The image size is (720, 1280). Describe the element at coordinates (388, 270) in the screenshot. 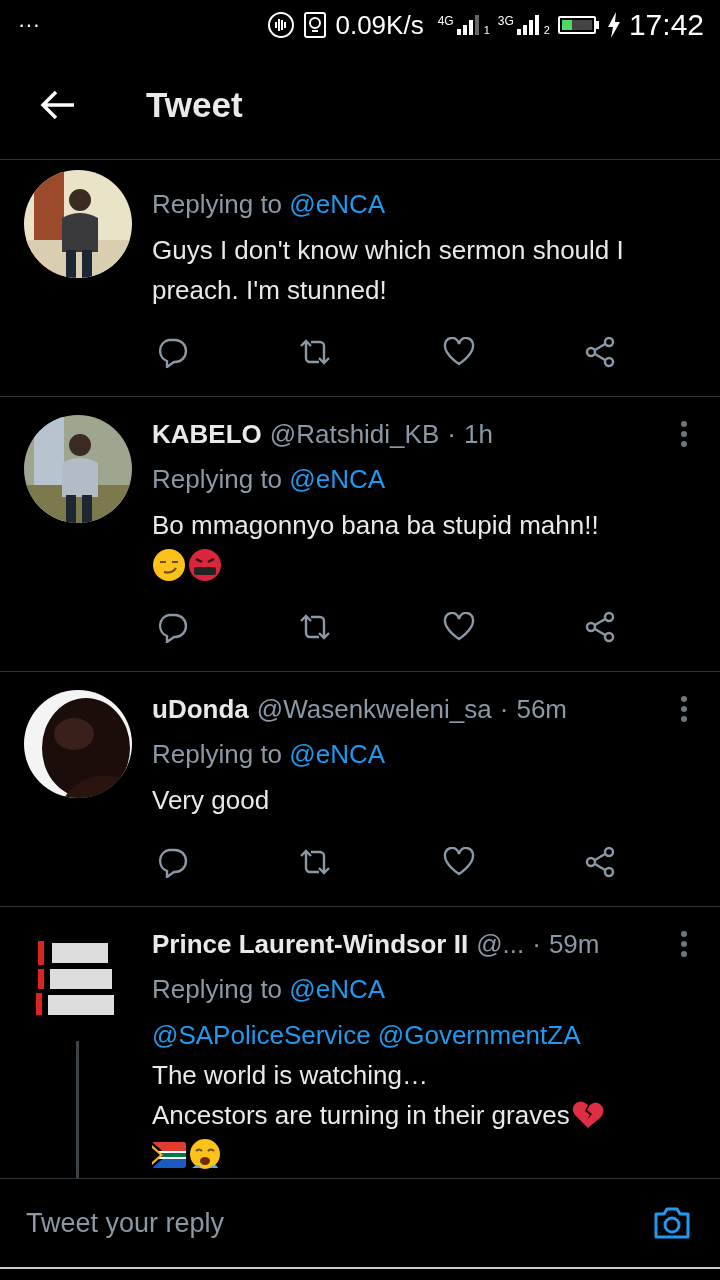

I see `tweet-text: Guys I don't know which sermon should I preach. I'm stunned!` at that location.